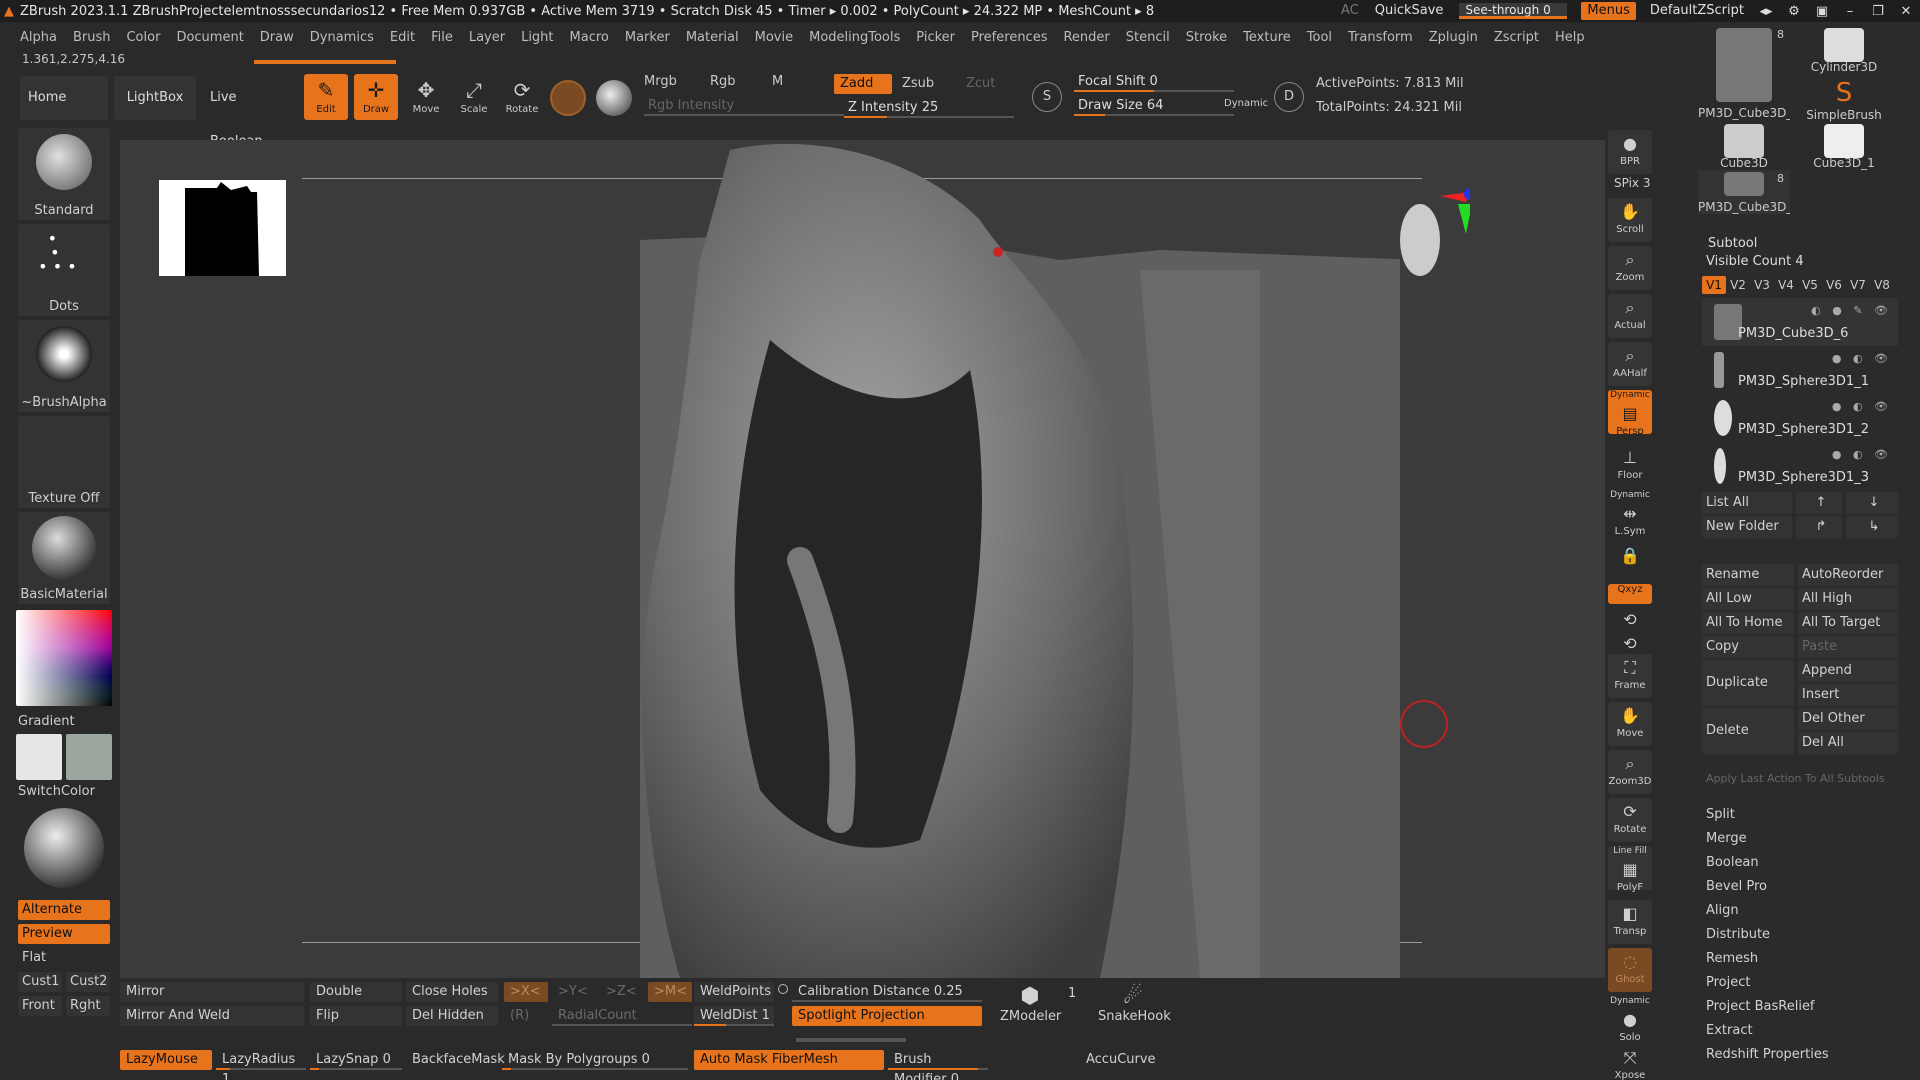 This screenshot has height=1080, width=1920. Describe the element at coordinates (1267, 37) in the screenshot. I see `menu-texture: Texture` at that location.